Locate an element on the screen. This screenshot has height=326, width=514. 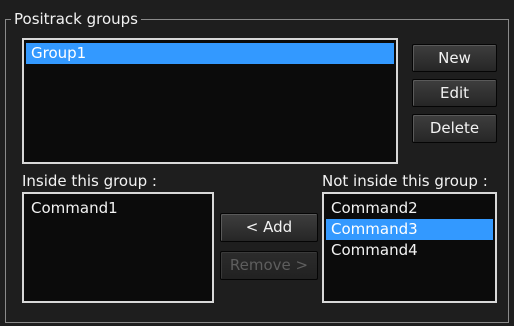
groupbox-title: Positrack groups is located at coordinates (76, 19).